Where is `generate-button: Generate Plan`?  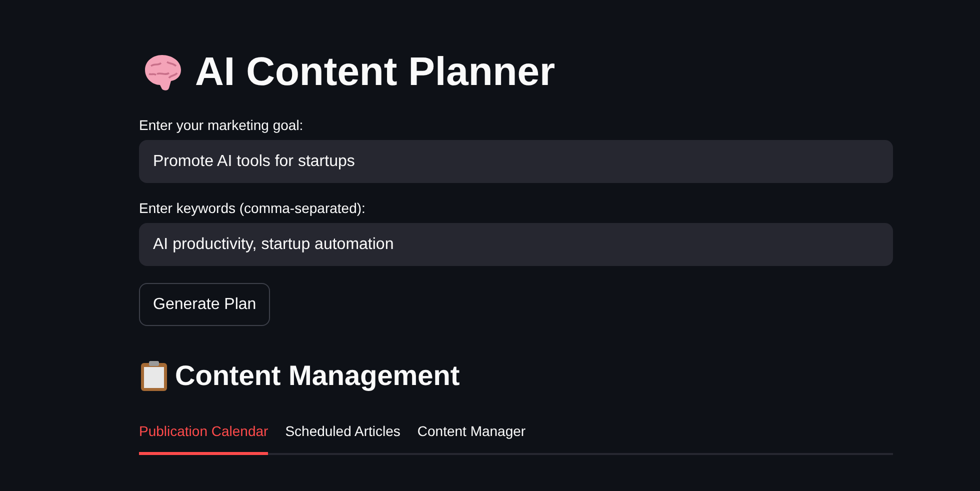 generate-button: Generate Plan is located at coordinates (204, 304).